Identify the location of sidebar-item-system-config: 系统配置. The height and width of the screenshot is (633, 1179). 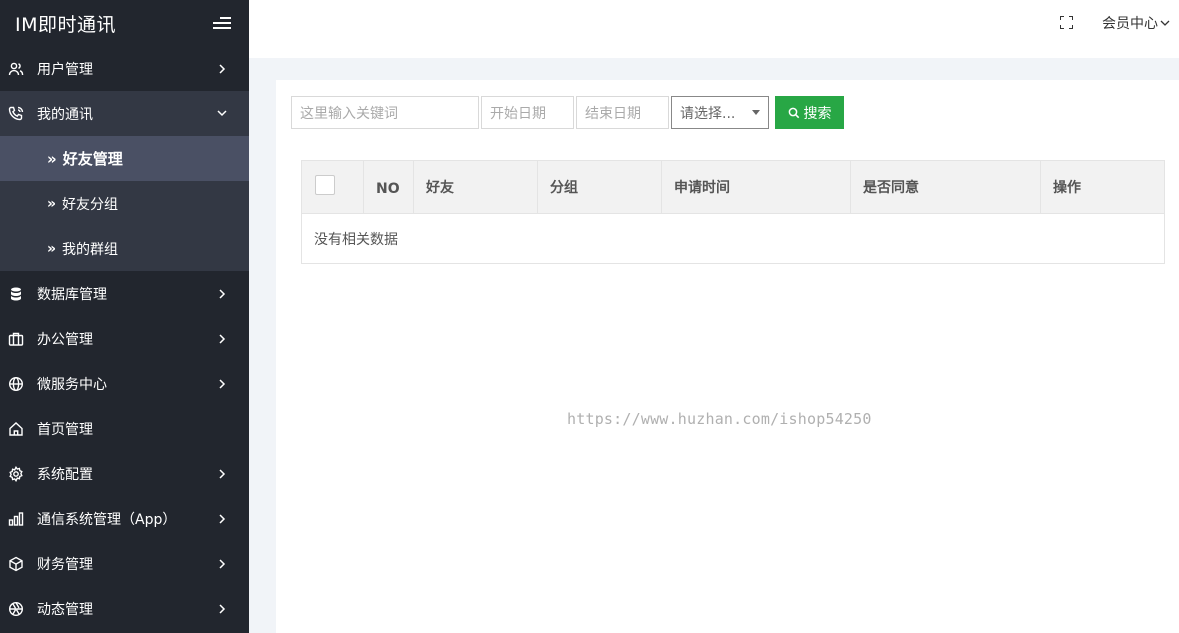
(124, 473).